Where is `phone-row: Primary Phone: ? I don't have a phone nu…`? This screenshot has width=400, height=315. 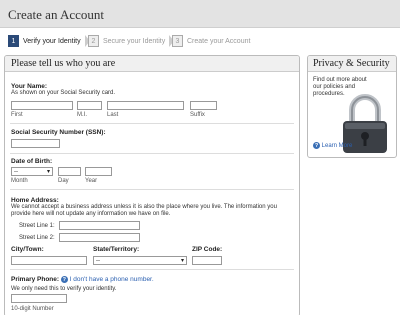 phone-row: Primary Phone: ? I don't have a phone nu… is located at coordinates (82, 279).